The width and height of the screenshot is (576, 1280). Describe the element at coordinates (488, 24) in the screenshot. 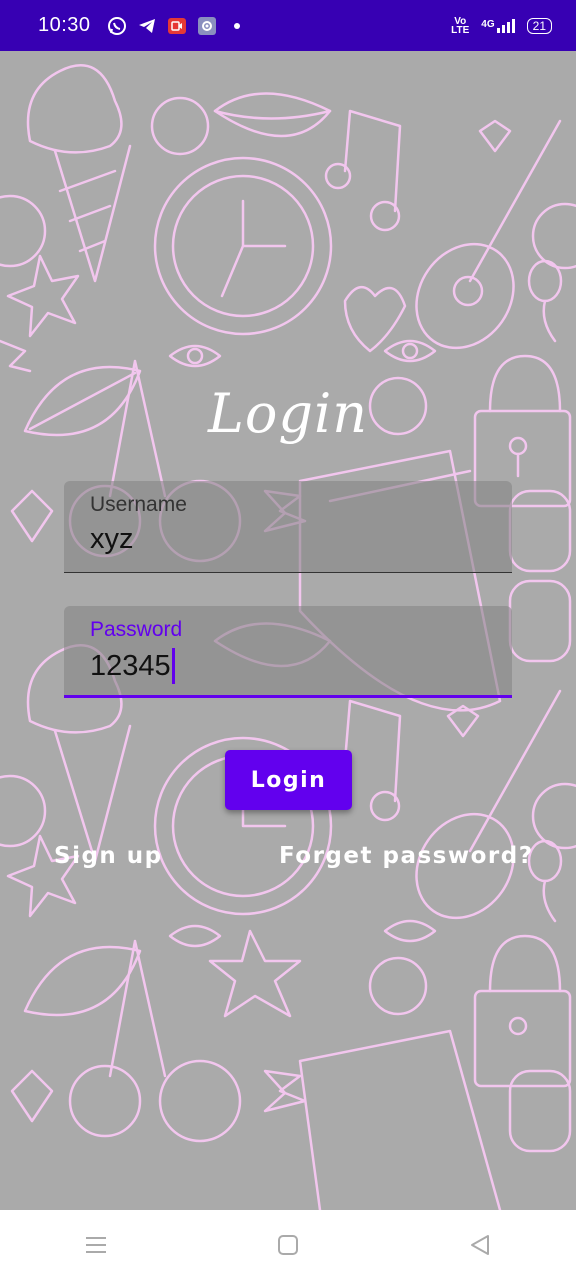

I see `signal-label: 4G` at that location.